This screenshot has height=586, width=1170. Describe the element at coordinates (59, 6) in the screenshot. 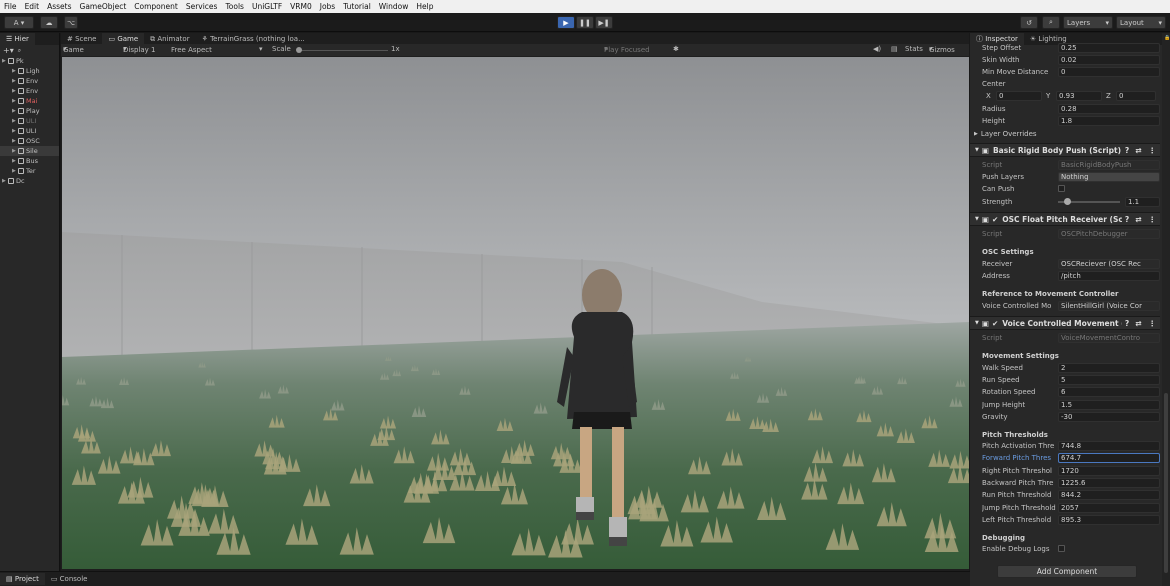

I see `menu-assets: Assets` at that location.